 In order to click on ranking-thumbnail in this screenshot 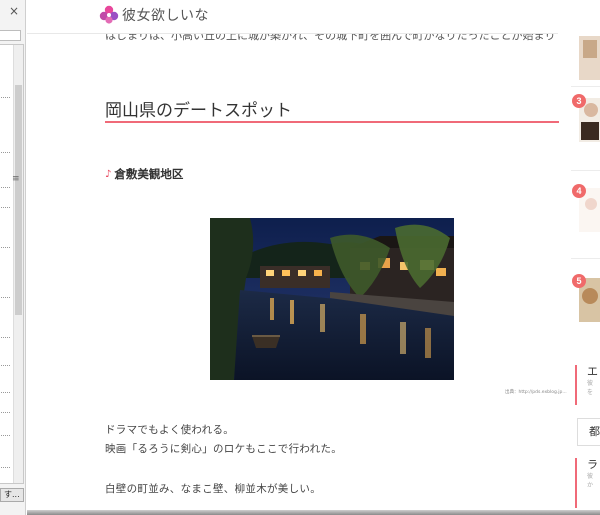, I will do `click(589, 58)`.